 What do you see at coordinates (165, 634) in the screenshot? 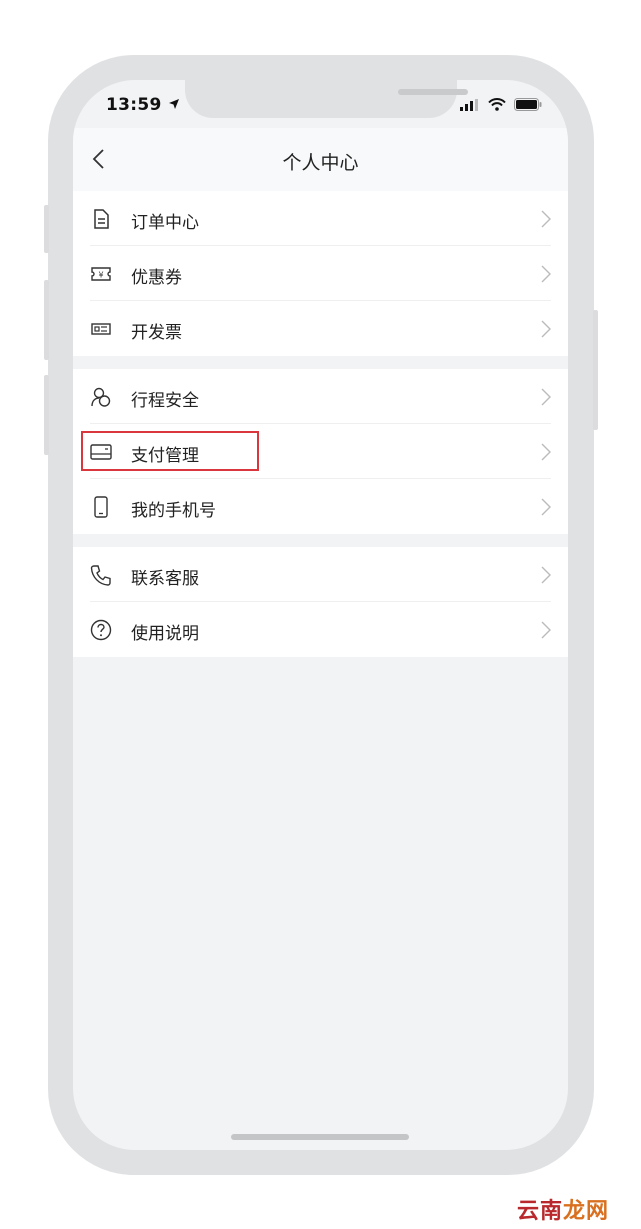
I see `menu-item-label: 使用说明` at bounding box center [165, 634].